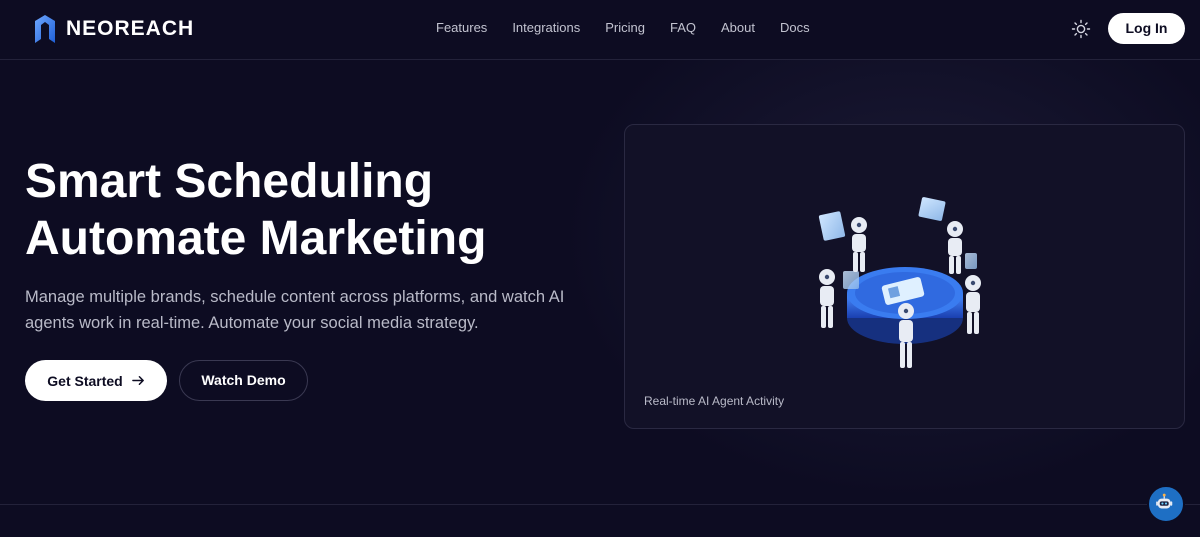  I want to click on arrow-right-icon, so click(137, 380).